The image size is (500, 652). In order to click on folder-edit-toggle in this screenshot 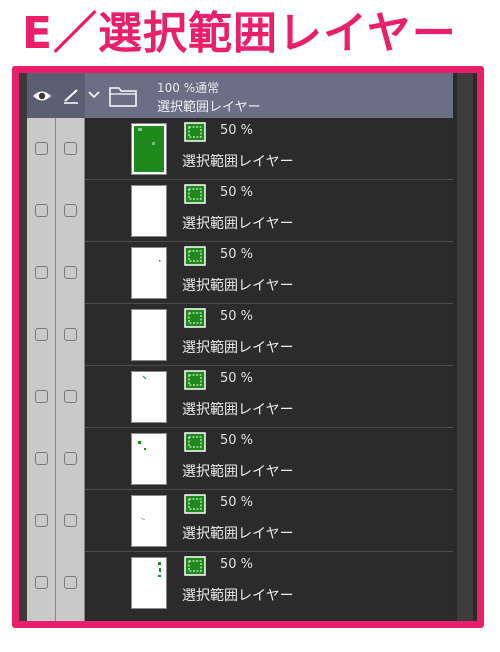, I will do `click(70, 95)`.